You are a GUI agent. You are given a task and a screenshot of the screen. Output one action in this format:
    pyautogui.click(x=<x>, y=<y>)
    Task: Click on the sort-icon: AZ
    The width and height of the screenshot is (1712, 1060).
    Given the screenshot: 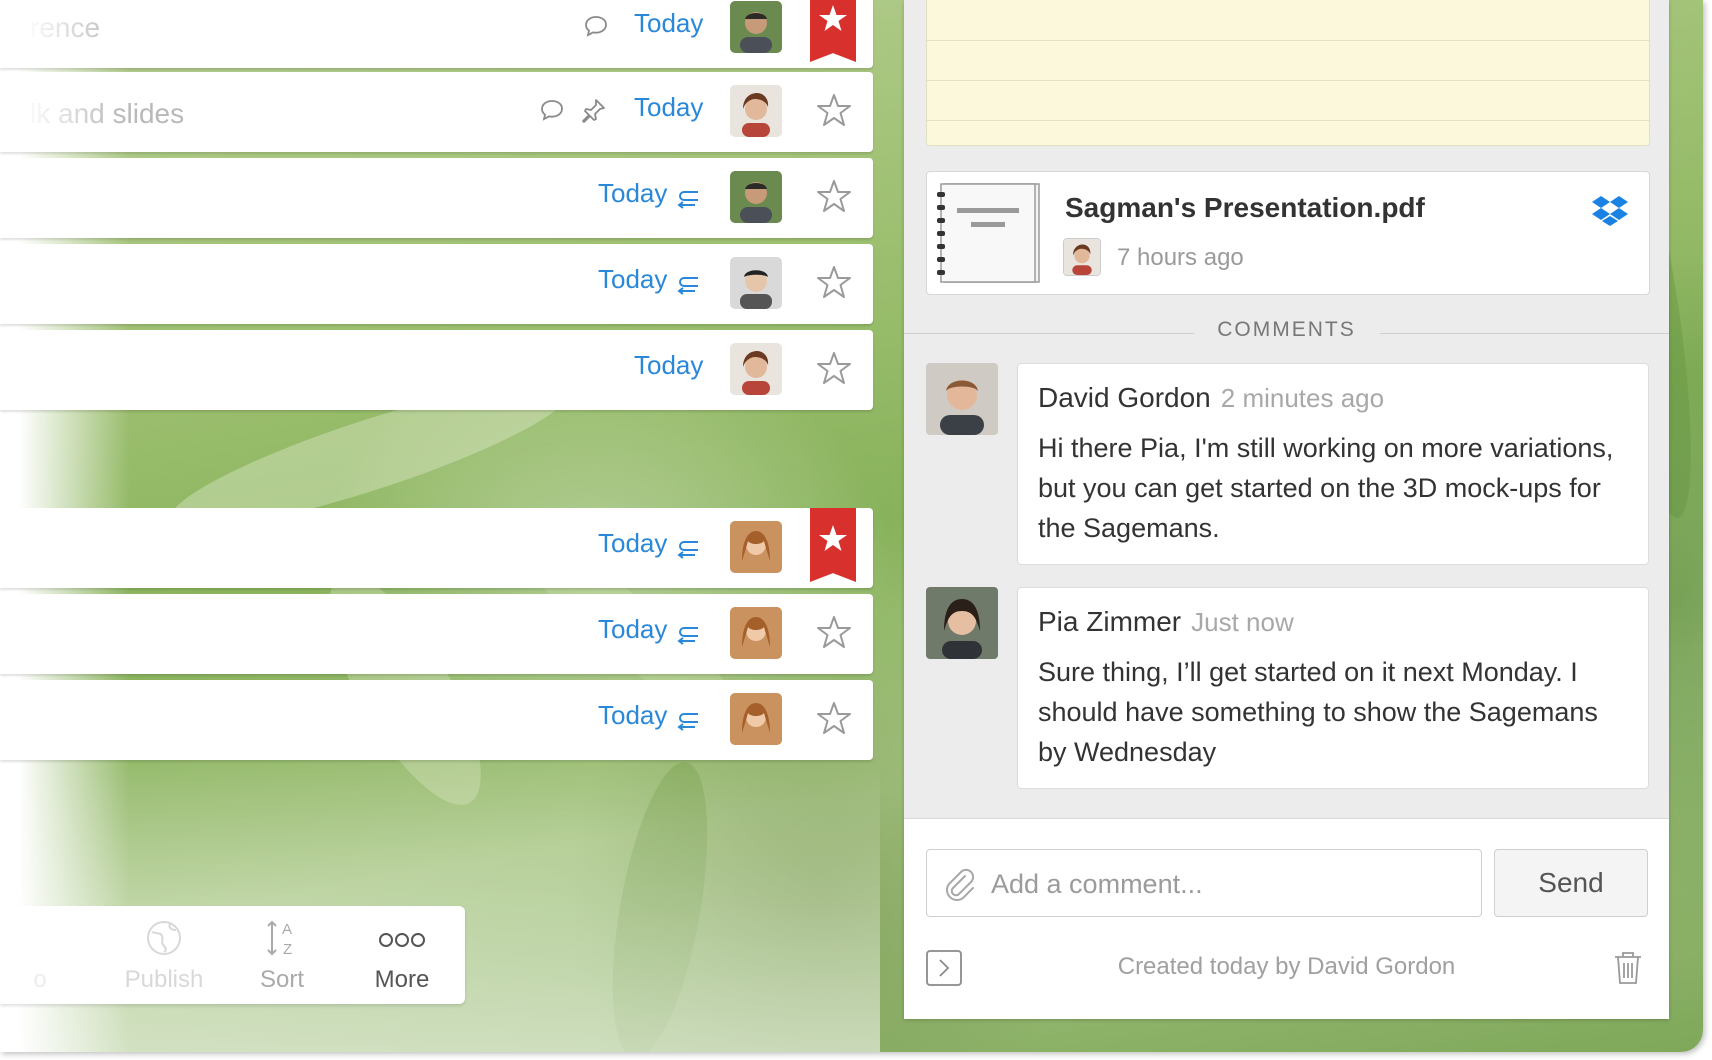 What is the action you would take?
    pyautogui.click(x=282, y=939)
    